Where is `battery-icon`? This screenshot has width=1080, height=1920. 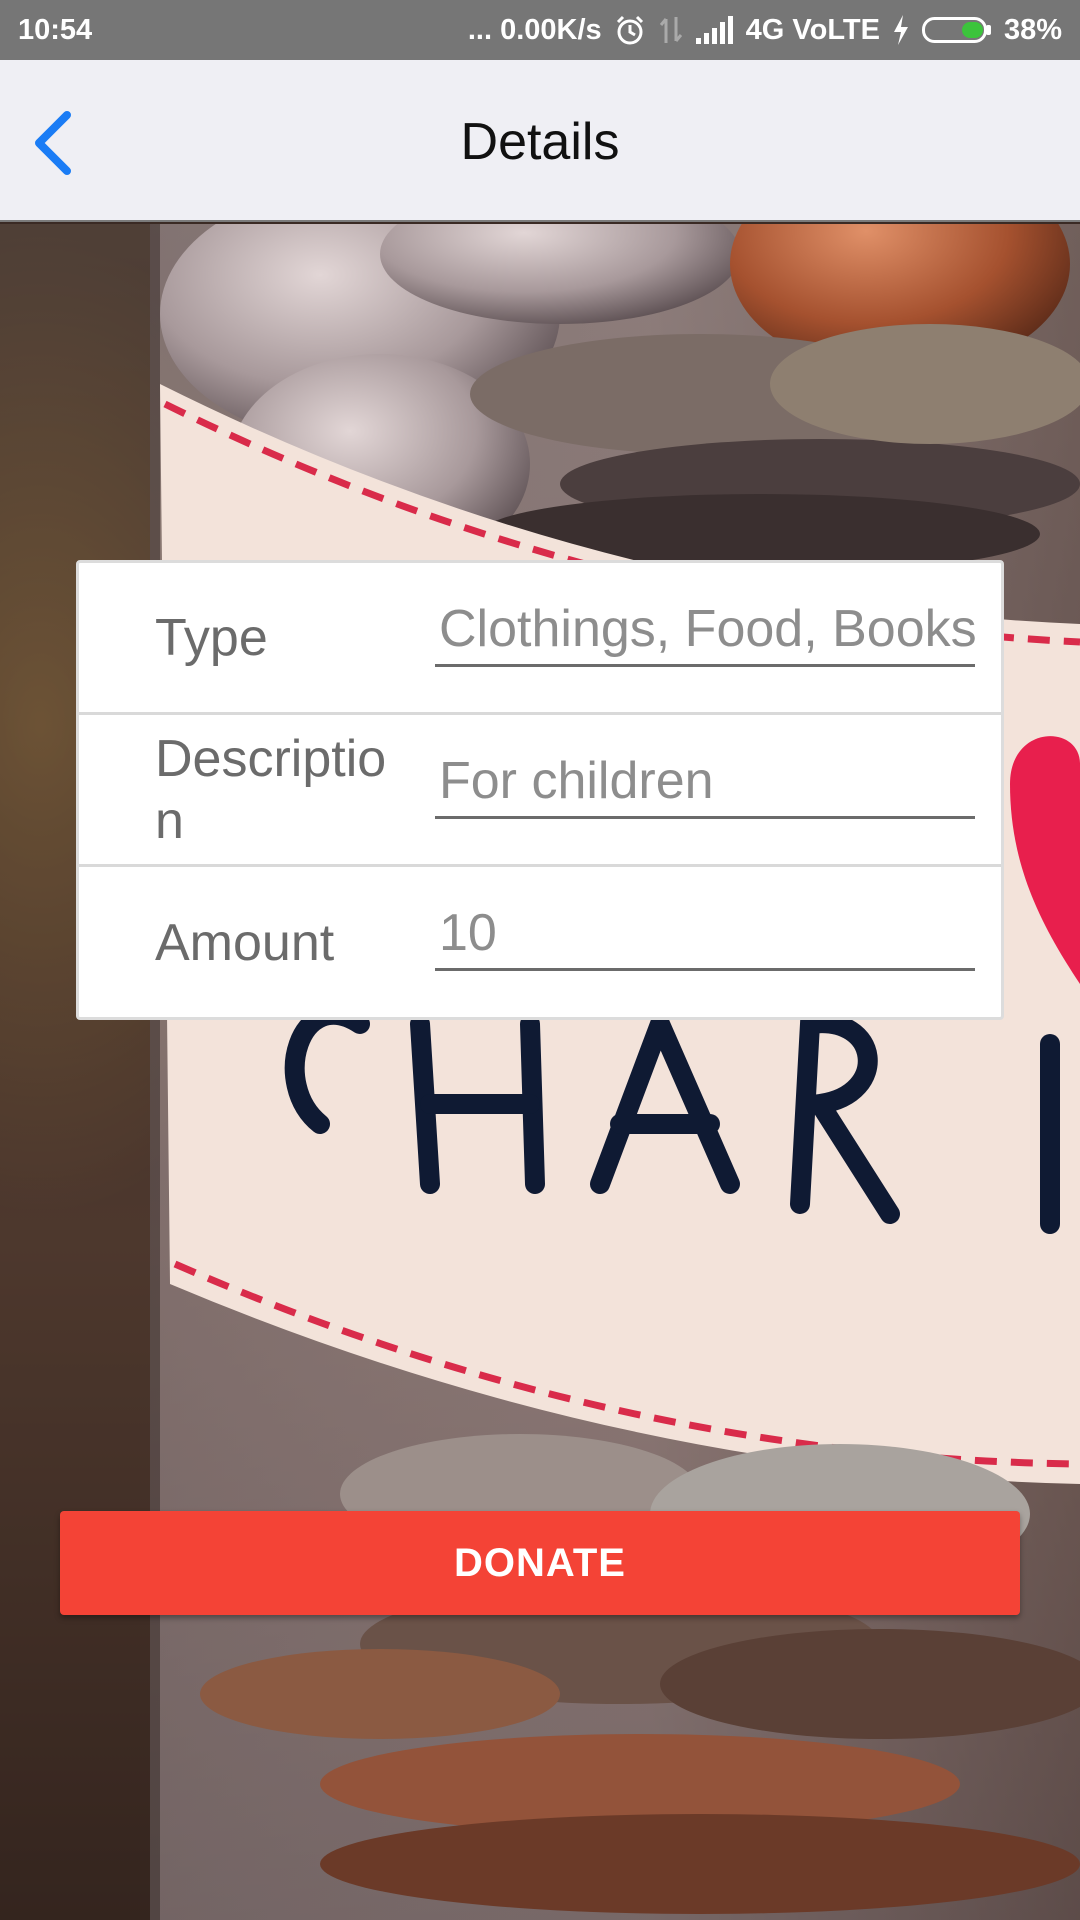
battery-icon is located at coordinates (956, 30).